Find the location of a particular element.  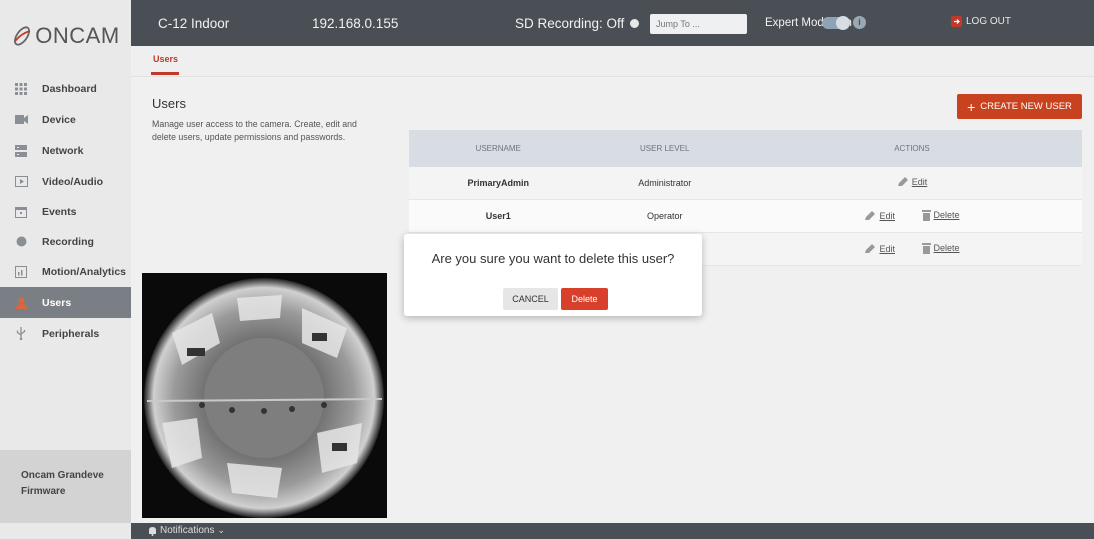

sidebar-item-label: Video/Audio is located at coordinates (73, 181).